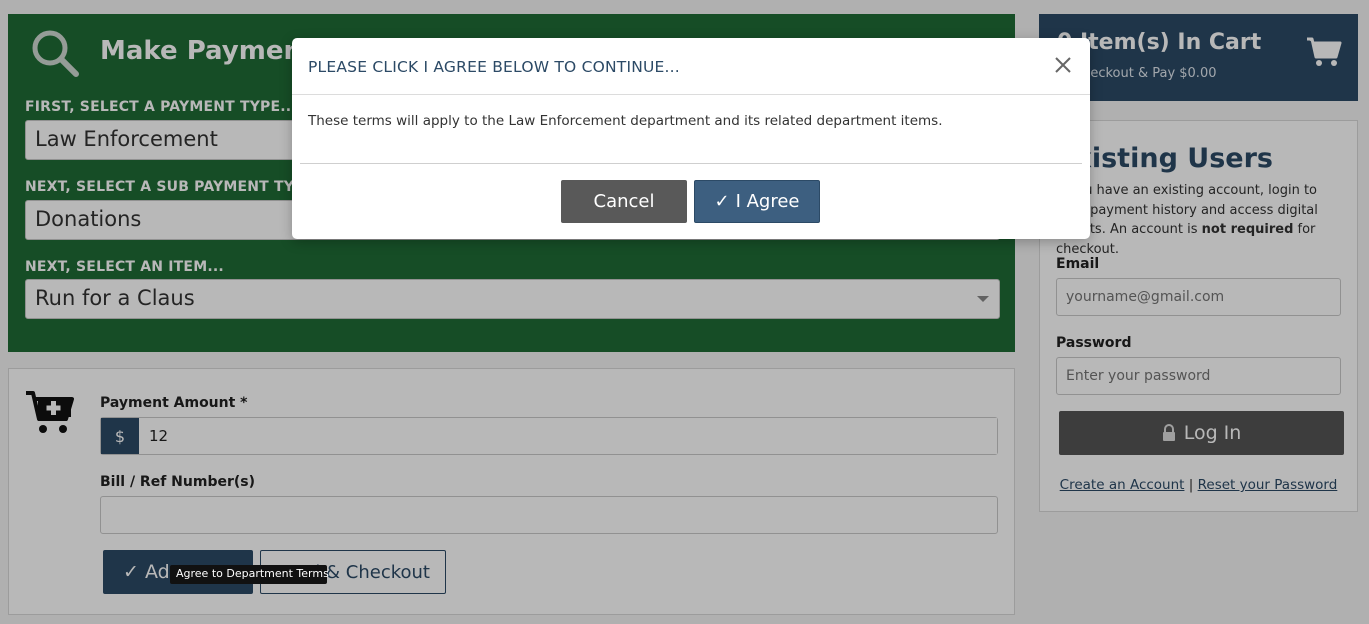 The width and height of the screenshot is (1369, 624). I want to click on check-icon: ✓, so click(722, 201).